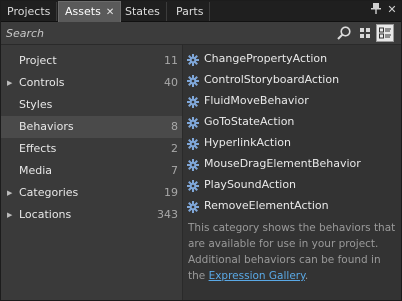 The image size is (402, 301). I want to click on category-media: Media 7, so click(91, 171).